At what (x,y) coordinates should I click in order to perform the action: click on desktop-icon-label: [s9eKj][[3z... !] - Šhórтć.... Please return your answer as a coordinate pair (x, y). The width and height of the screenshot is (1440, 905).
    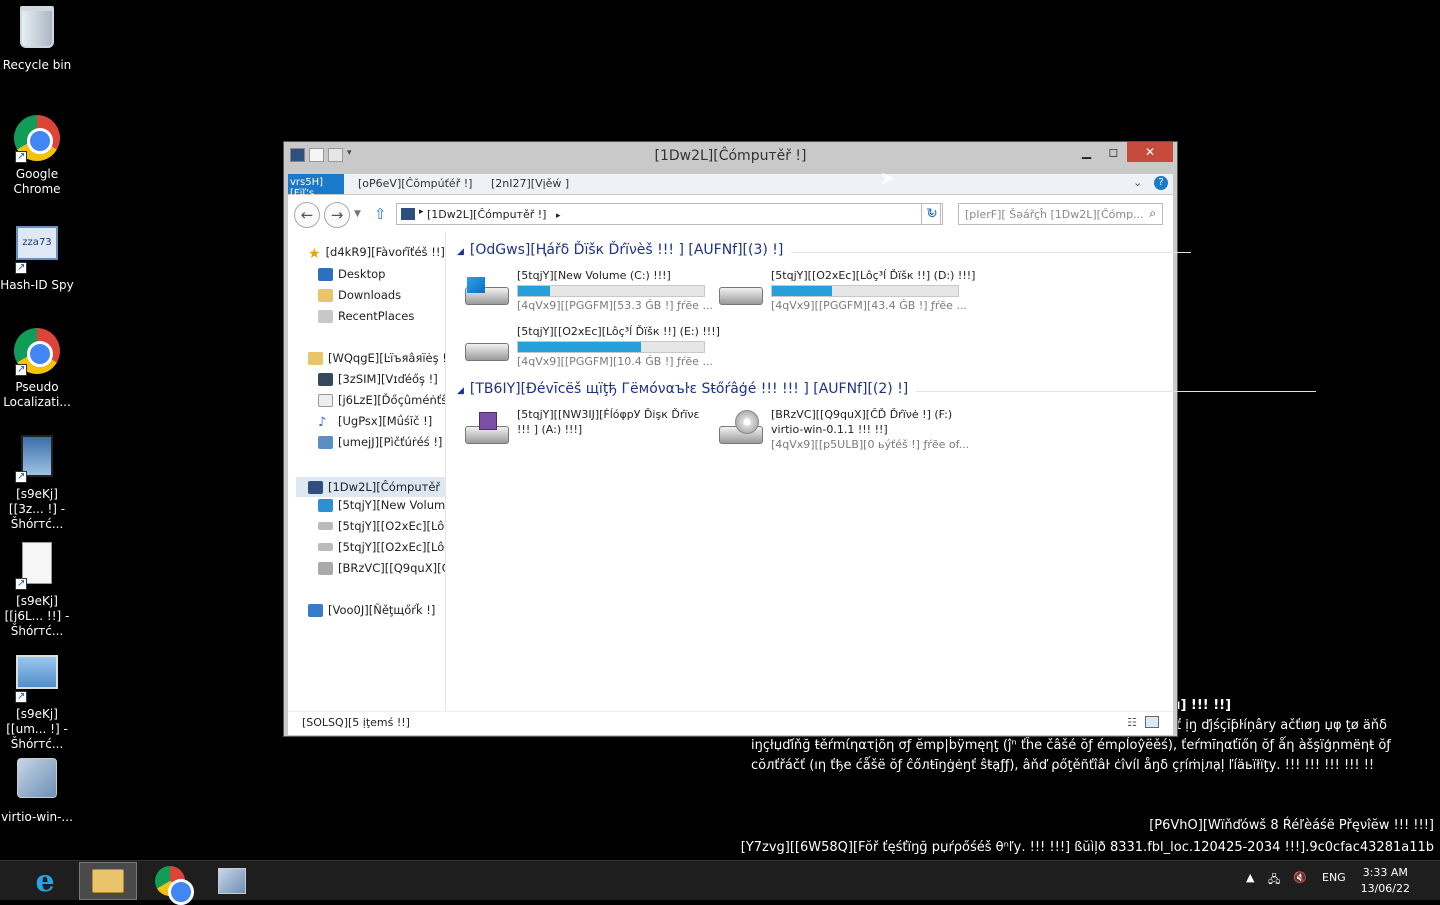
    Looking at the image, I should click on (37, 509).